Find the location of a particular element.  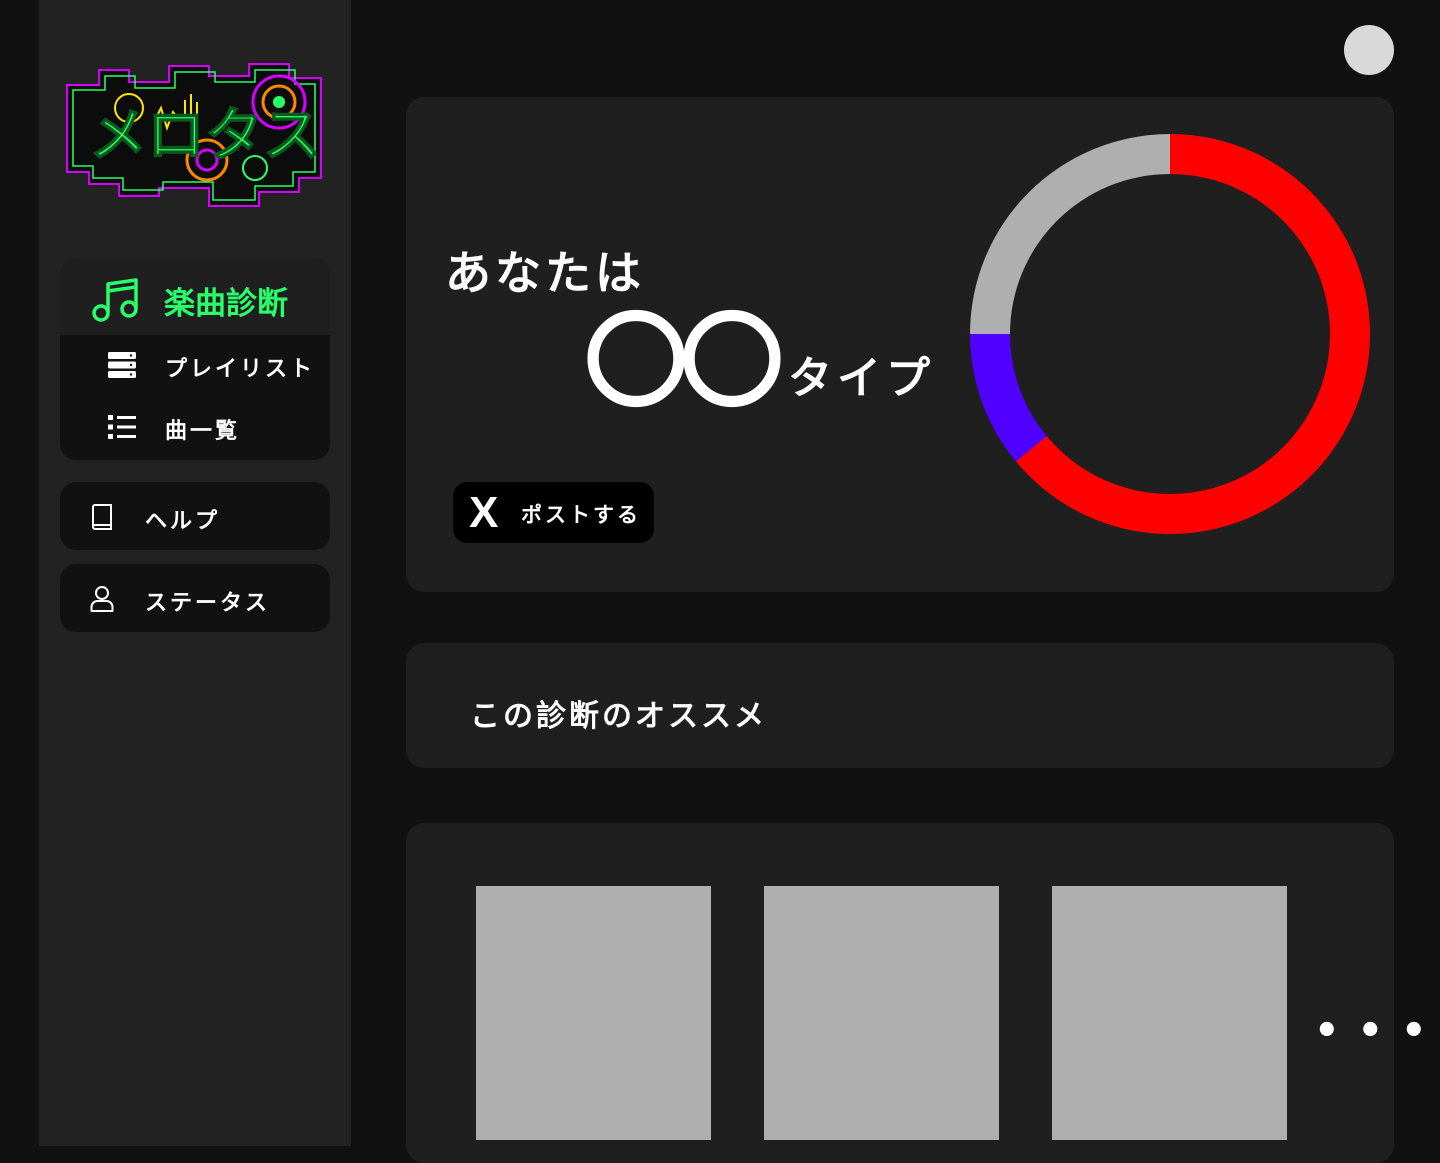

nav-item-help: ヘルプ is located at coordinates (195, 516).